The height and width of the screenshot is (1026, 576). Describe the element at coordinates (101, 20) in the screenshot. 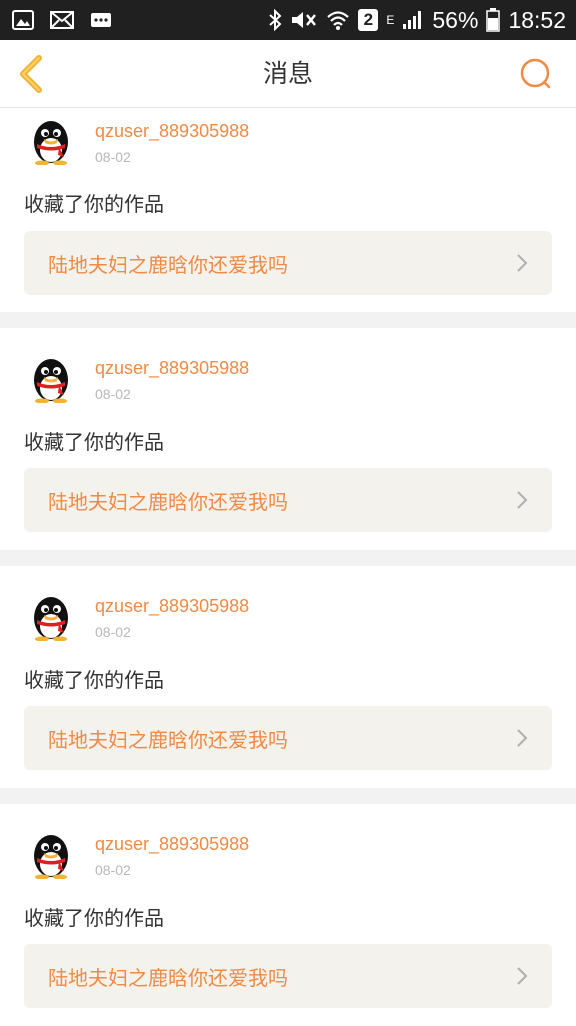

I see `message-icon` at that location.